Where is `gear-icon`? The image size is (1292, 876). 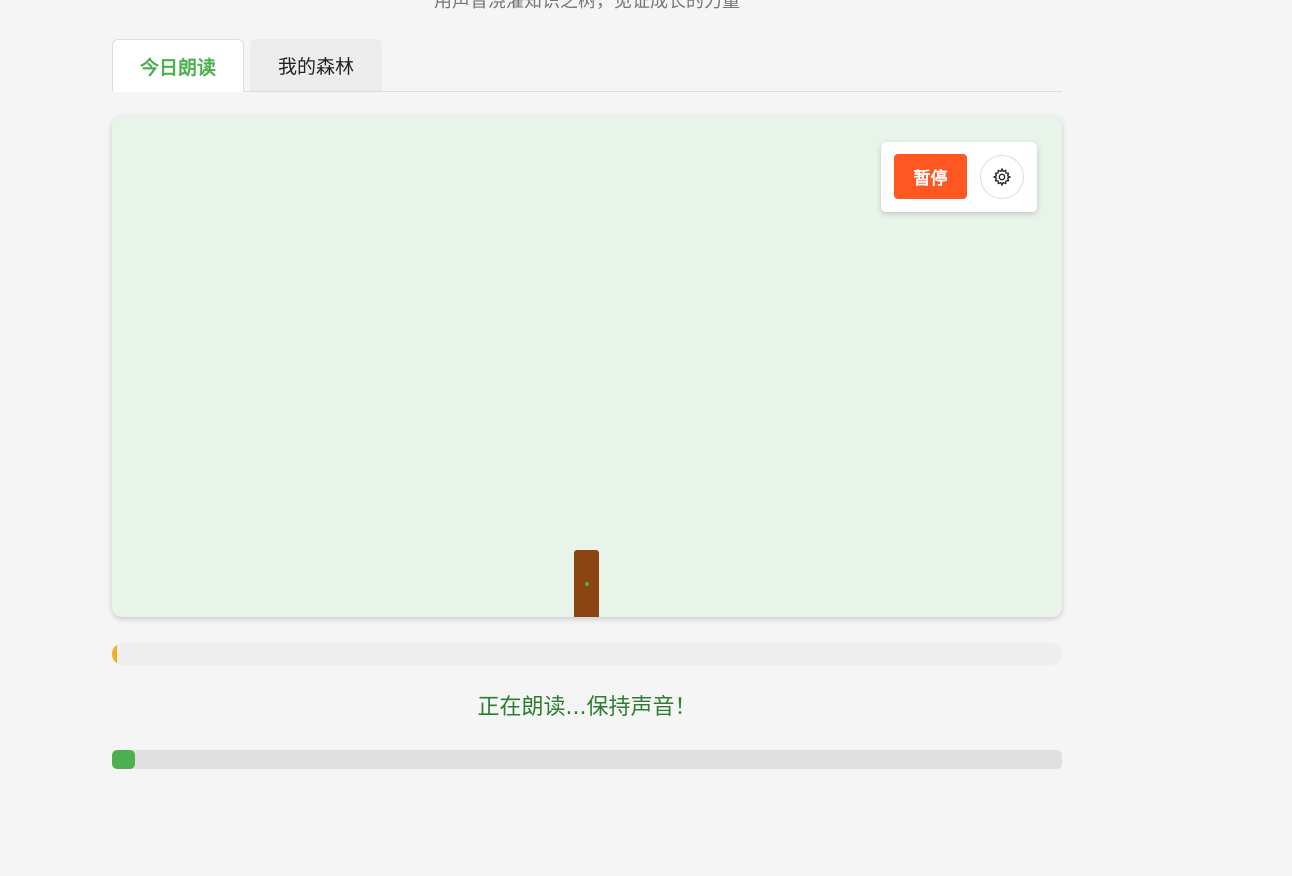 gear-icon is located at coordinates (1002, 177).